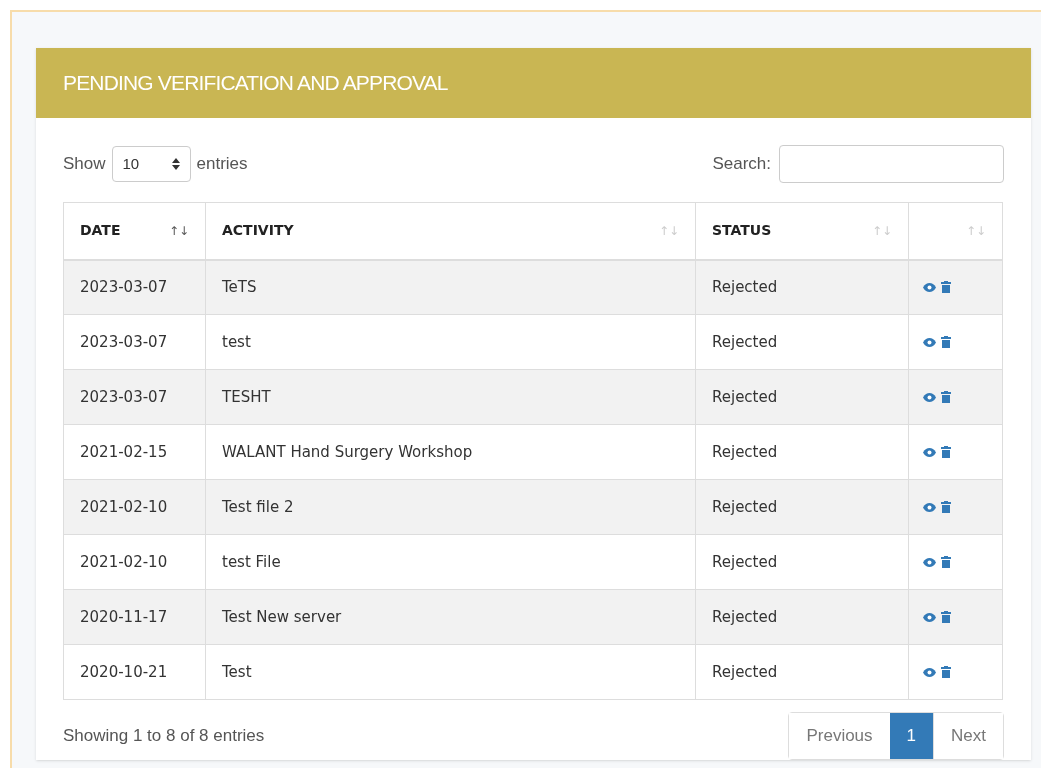  What do you see at coordinates (124, 616) in the screenshot?
I see `table-cell: 2020-11-17` at bounding box center [124, 616].